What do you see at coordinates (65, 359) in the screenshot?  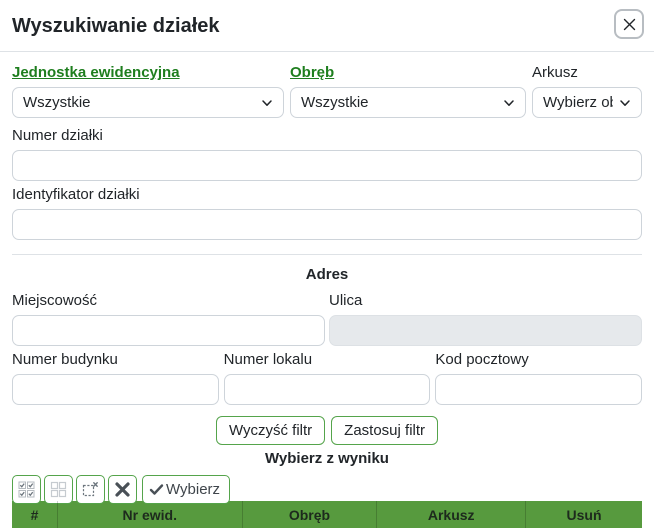 I see `numer-budynku-label: Numer budynku` at bounding box center [65, 359].